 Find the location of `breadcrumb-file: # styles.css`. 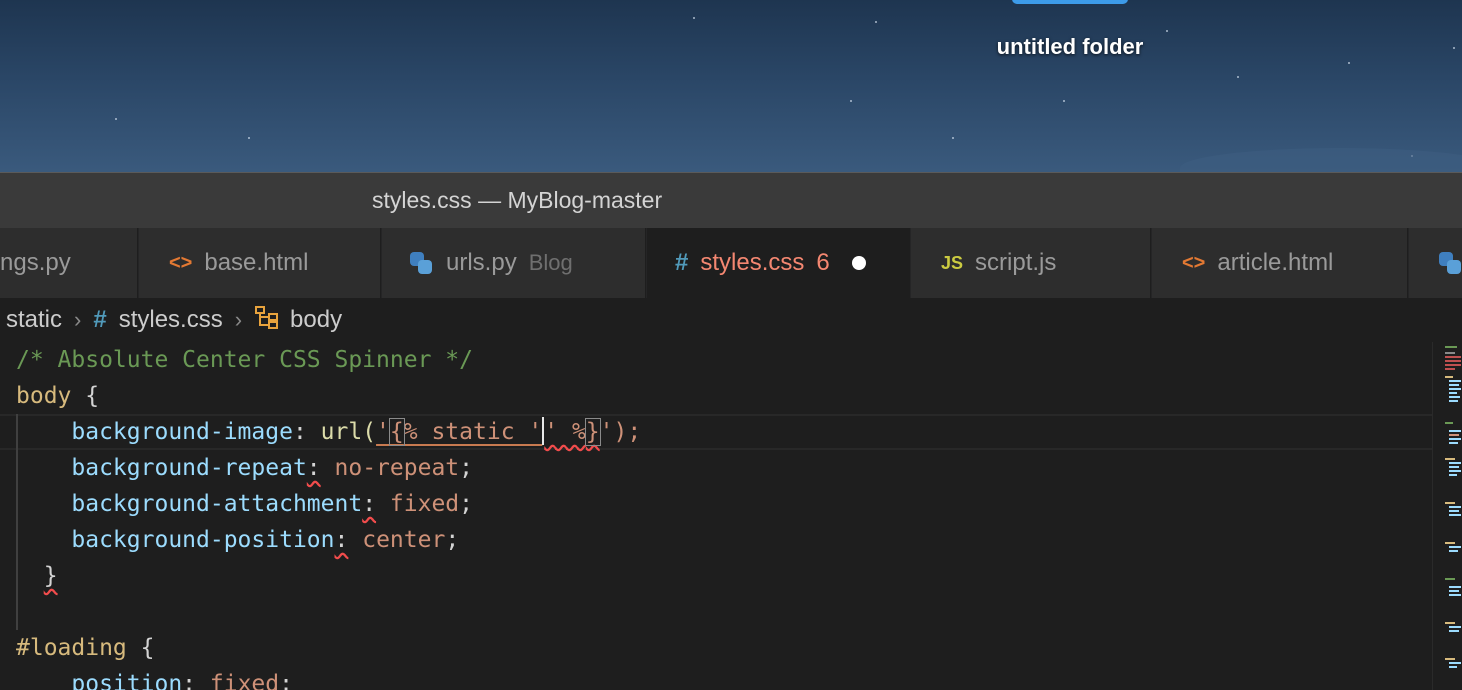

breadcrumb-file: # styles.css is located at coordinates (157, 320).